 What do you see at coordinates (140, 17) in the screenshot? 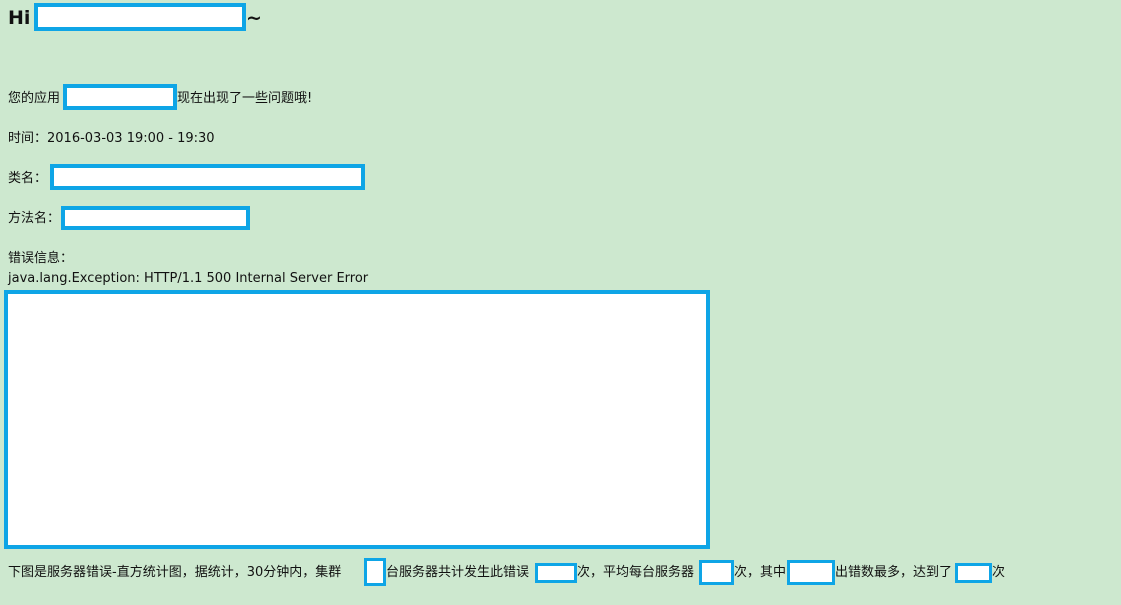
I see `redacted-user-name` at bounding box center [140, 17].